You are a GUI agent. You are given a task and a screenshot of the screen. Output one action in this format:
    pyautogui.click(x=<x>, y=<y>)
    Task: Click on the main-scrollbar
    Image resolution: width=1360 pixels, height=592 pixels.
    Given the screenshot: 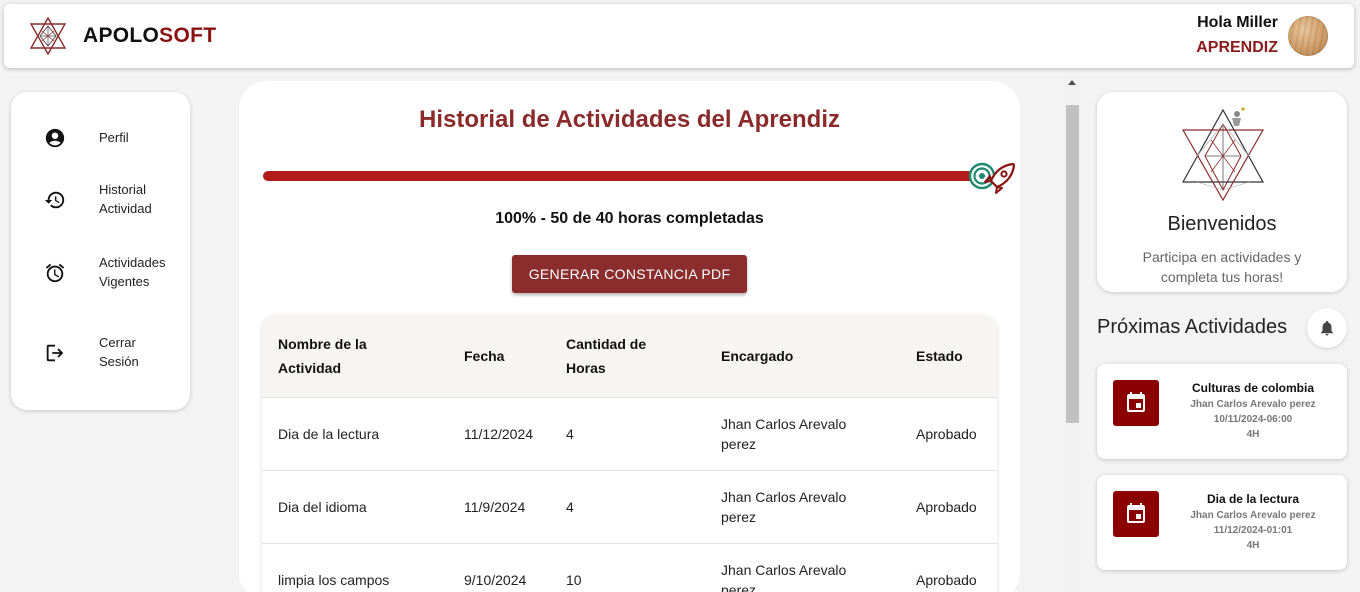 What is the action you would take?
    pyautogui.click(x=1072, y=334)
    